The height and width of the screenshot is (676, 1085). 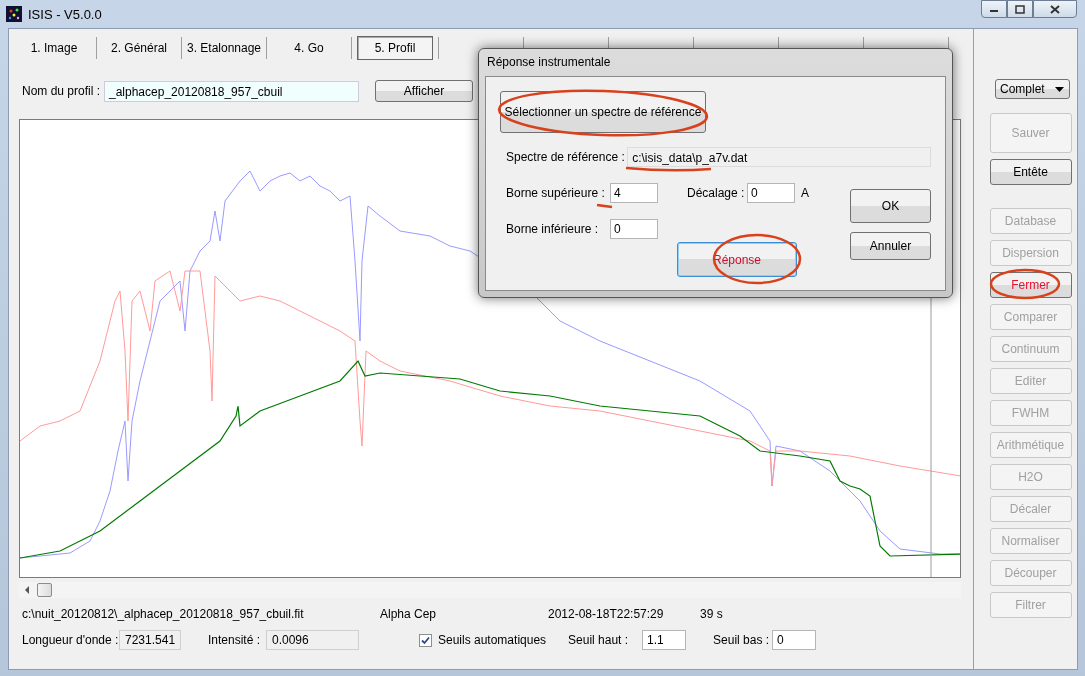 I want to click on annuler-button: Annuler, so click(x=890, y=246).